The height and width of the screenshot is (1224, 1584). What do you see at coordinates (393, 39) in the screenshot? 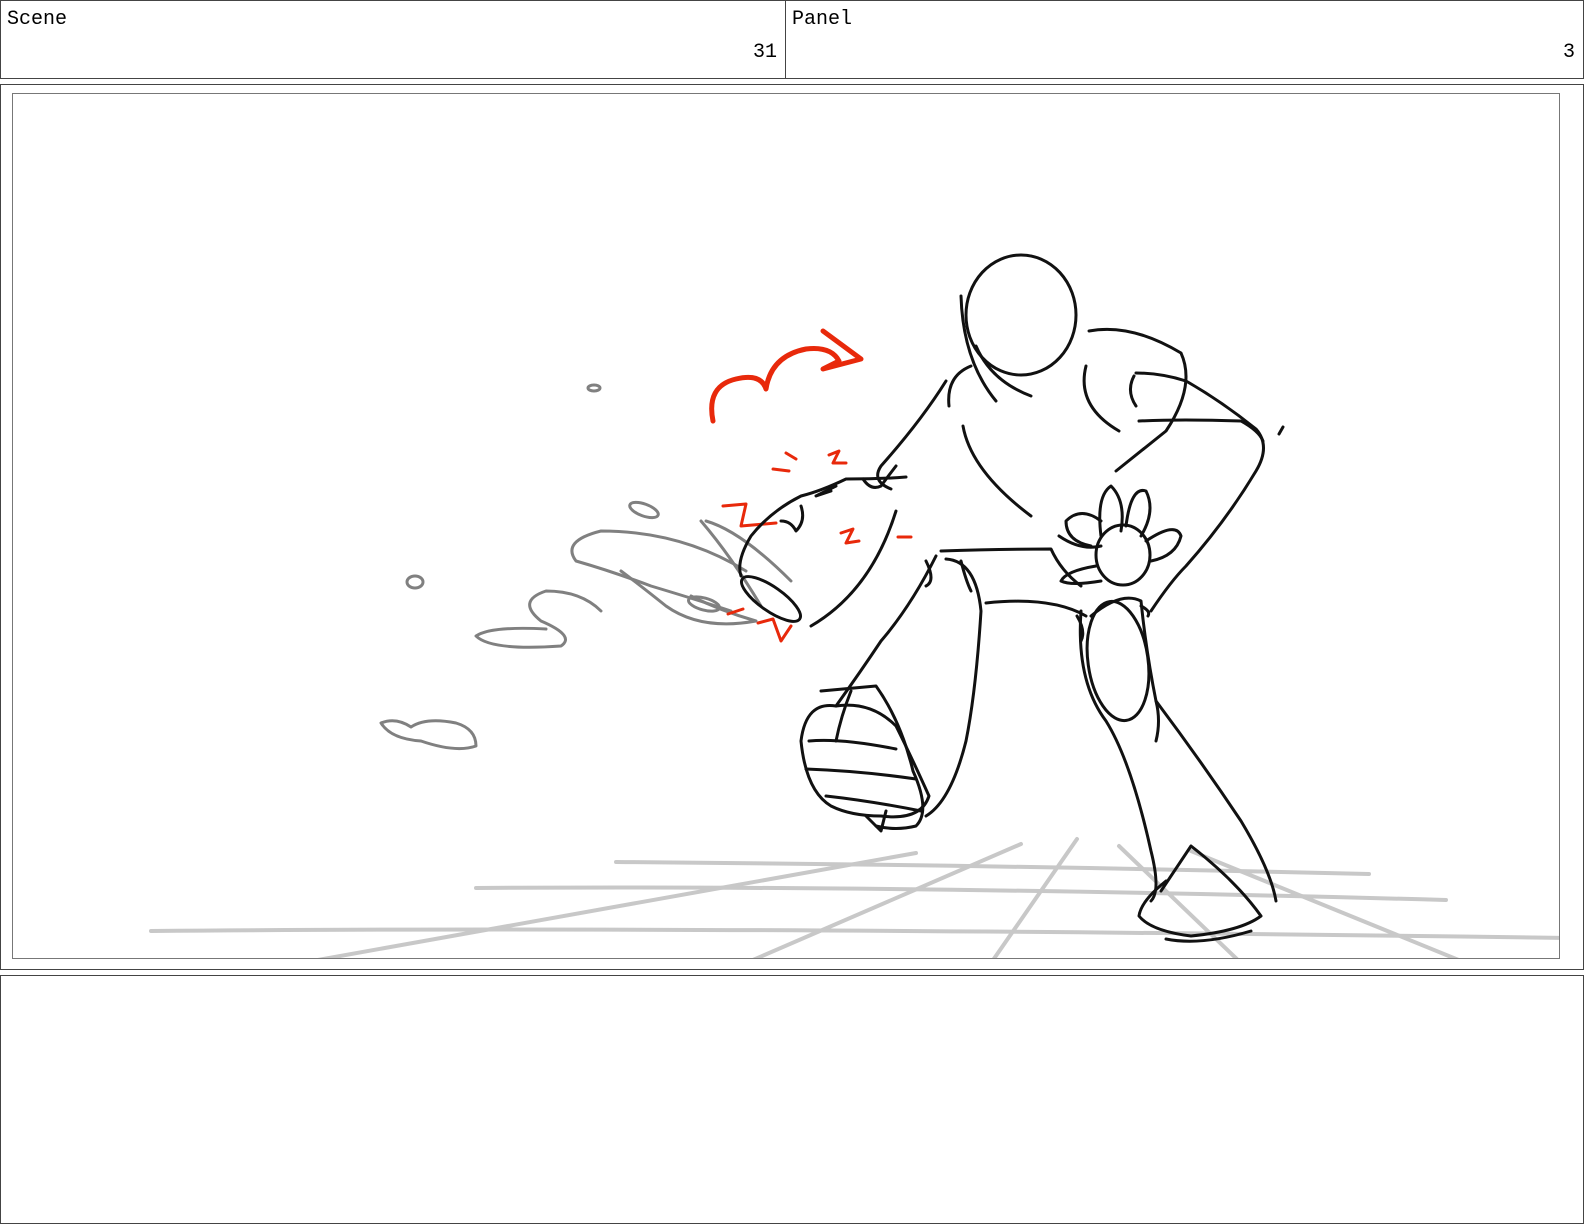
I see `scene-cell: Scene 31` at bounding box center [393, 39].